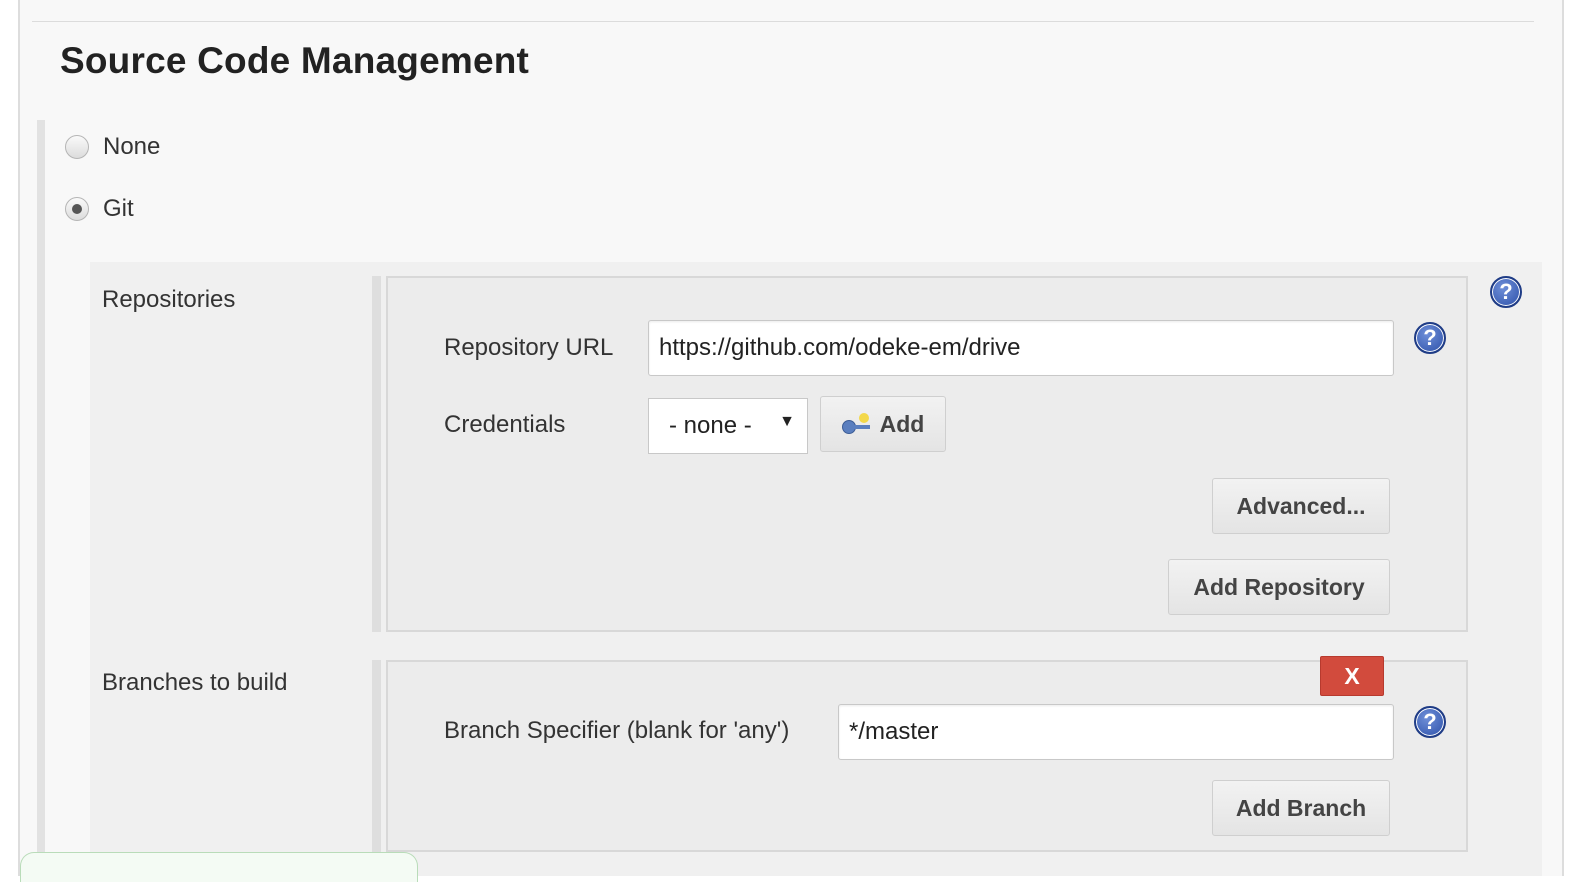 The width and height of the screenshot is (1578, 882). I want to click on branch-specifier-label: Branch Specifier (blank for 'any'), so click(617, 730).